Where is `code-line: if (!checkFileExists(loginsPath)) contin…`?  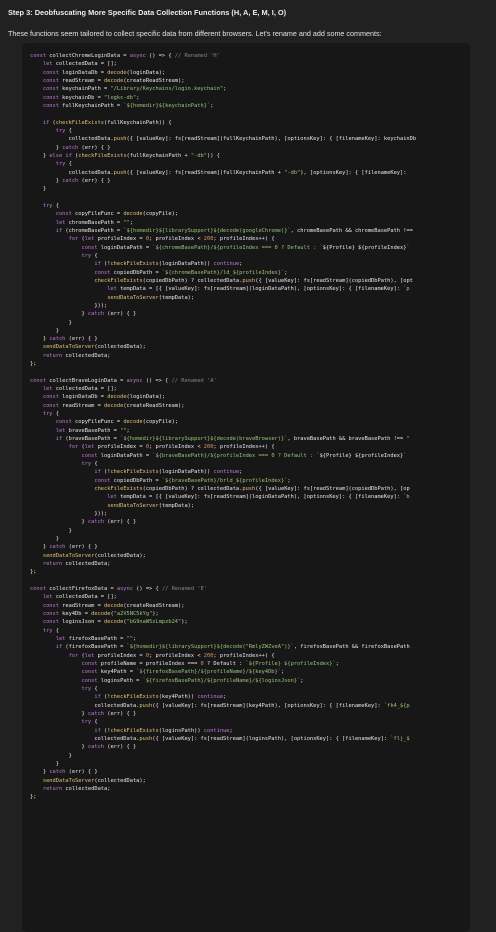
code-line: if (!checkFileExists(loginsPath)) contin… is located at coordinates (163, 730).